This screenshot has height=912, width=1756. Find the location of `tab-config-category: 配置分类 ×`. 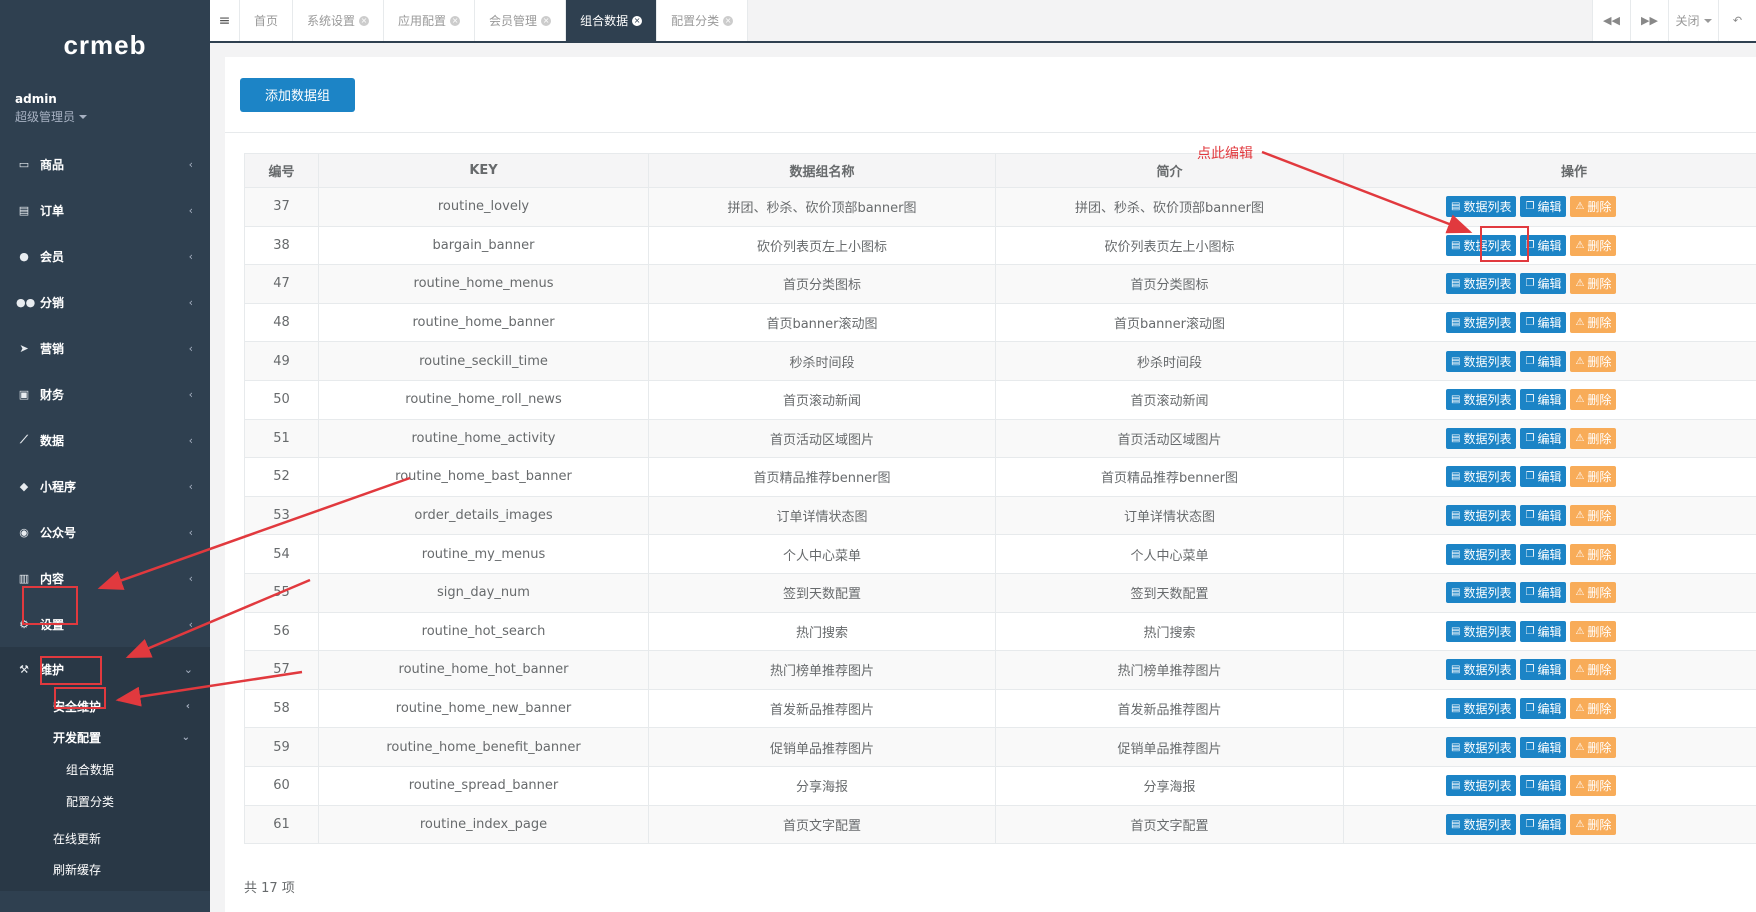

tab-config-category: 配置分类 × is located at coordinates (703, 20).